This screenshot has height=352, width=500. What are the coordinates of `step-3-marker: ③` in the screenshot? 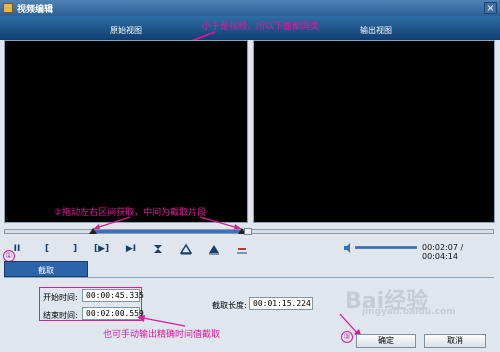 It's located at (347, 337).